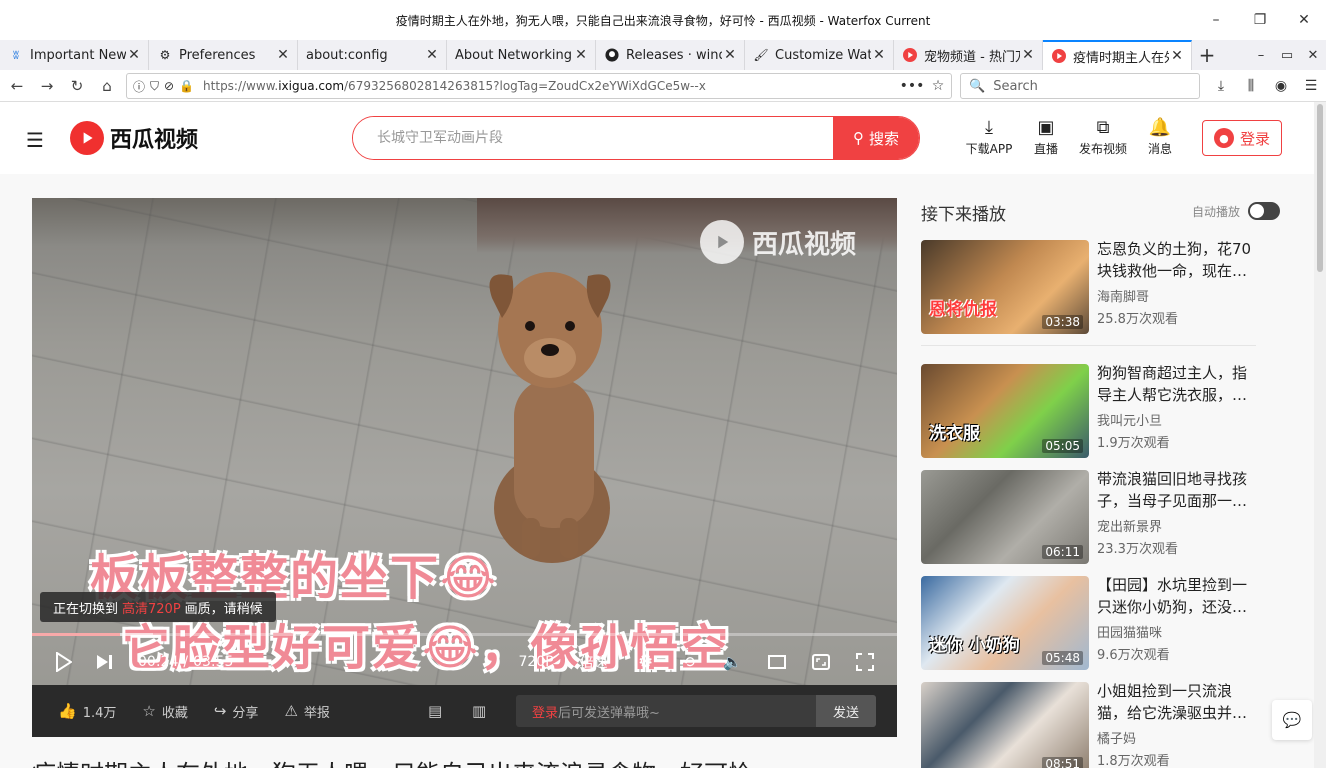 The width and height of the screenshot is (1326, 768). What do you see at coordinates (372, 55) in the screenshot?
I see `tab-about-config: about:config ✕` at bounding box center [372, 55].